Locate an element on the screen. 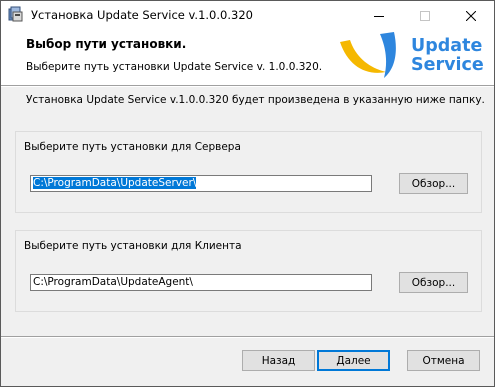 The height and width of the screenshot is (387, 495). title-bar: Установка Update Service v.1.0.0.320 is located at coordinates (247, 15).